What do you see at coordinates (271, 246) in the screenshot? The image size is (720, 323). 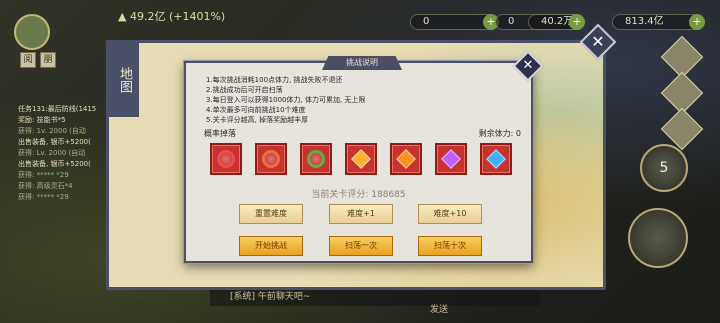 I see `start-challenge-button: 开始挑战` at bounding box center [271, 246].